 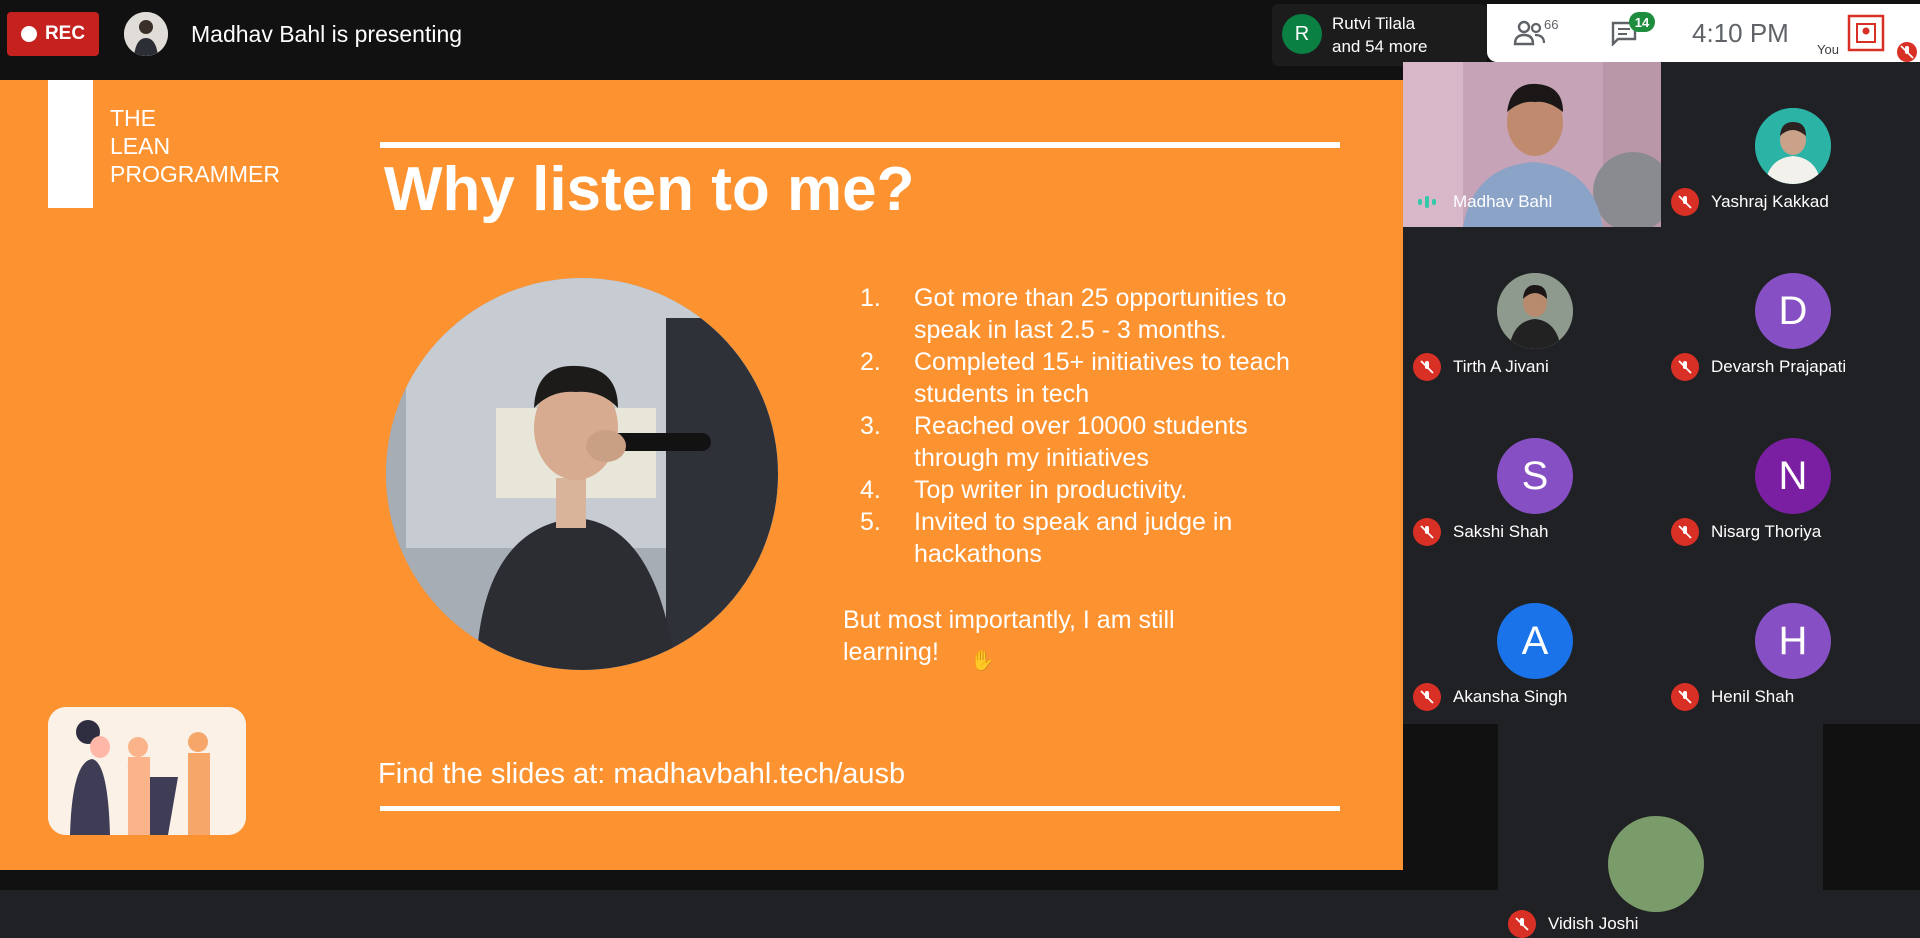 What do you see at coordinates (1793, 476) in the screenshot?
I see `participant-avatar: N` at bounding box center [1793, 476].